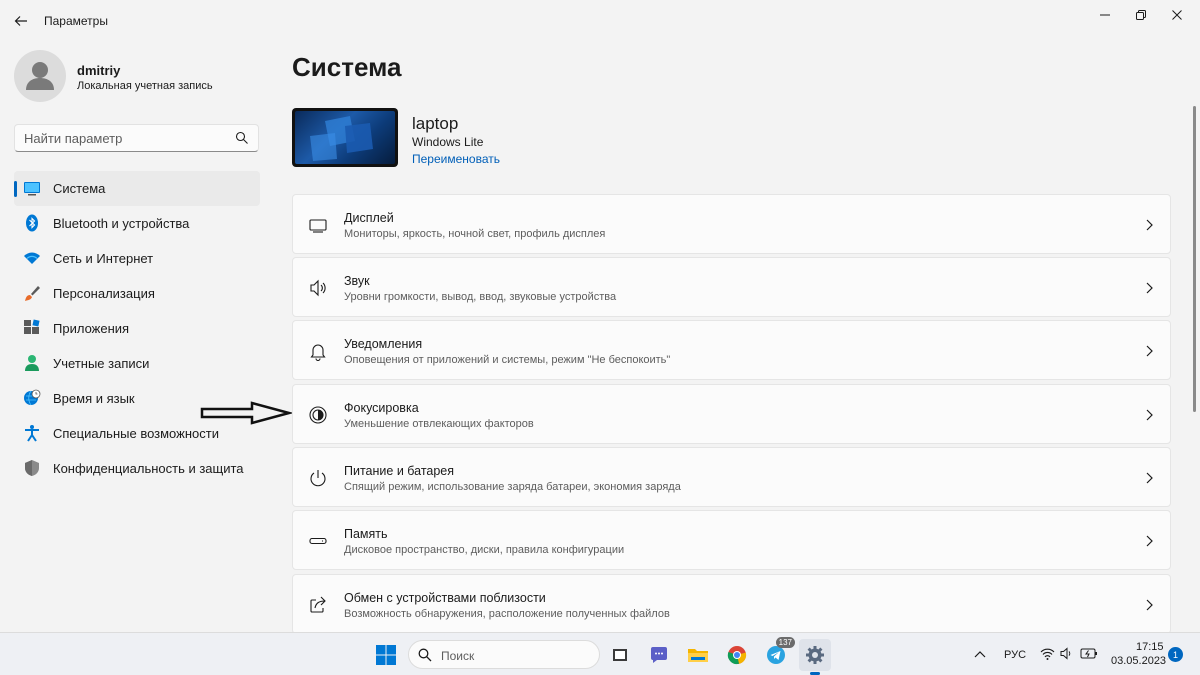  I want to click on card-title: Фокусировка, so click(381, 408).